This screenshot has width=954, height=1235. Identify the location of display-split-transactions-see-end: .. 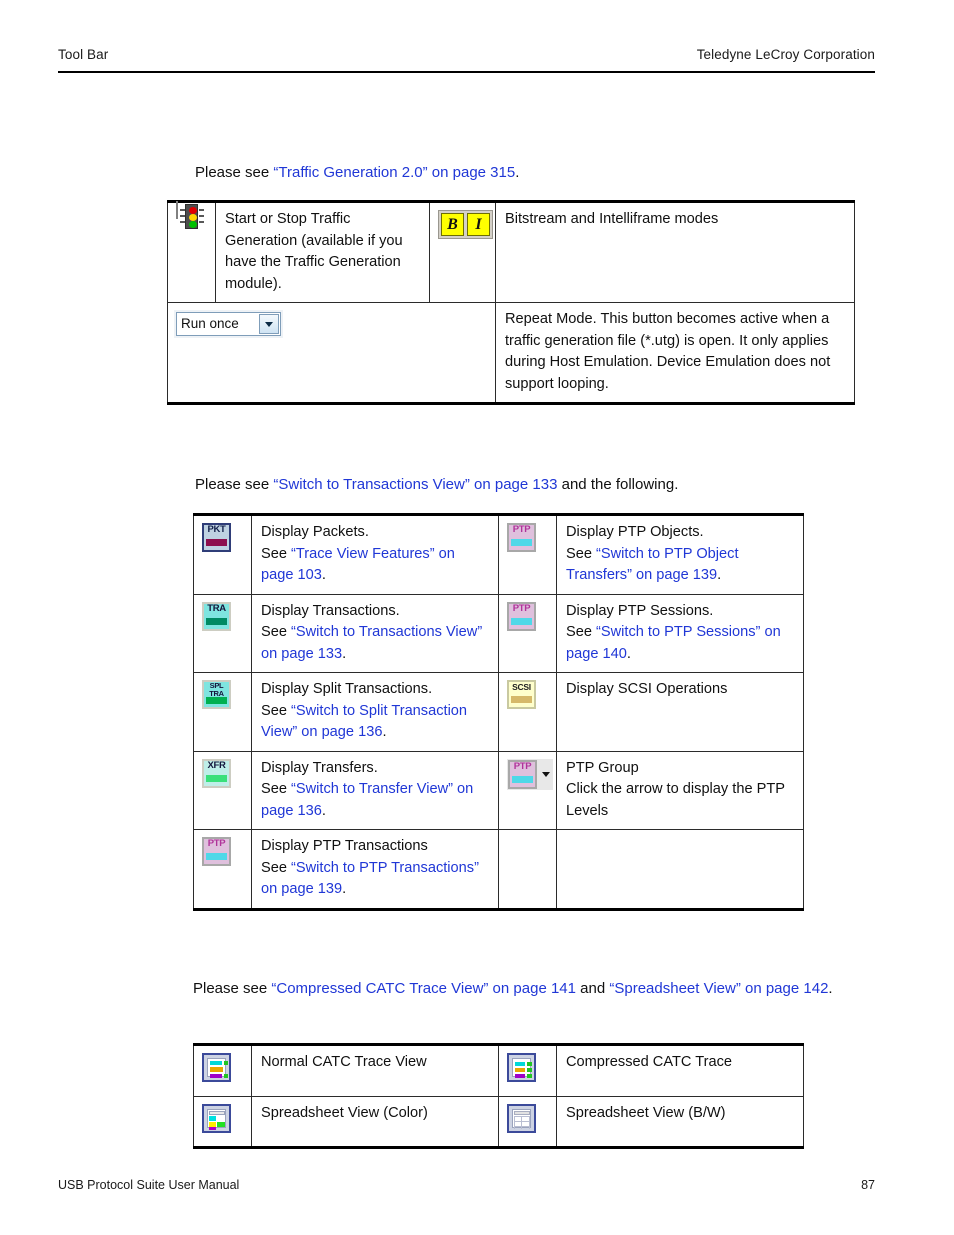
(384, 732).